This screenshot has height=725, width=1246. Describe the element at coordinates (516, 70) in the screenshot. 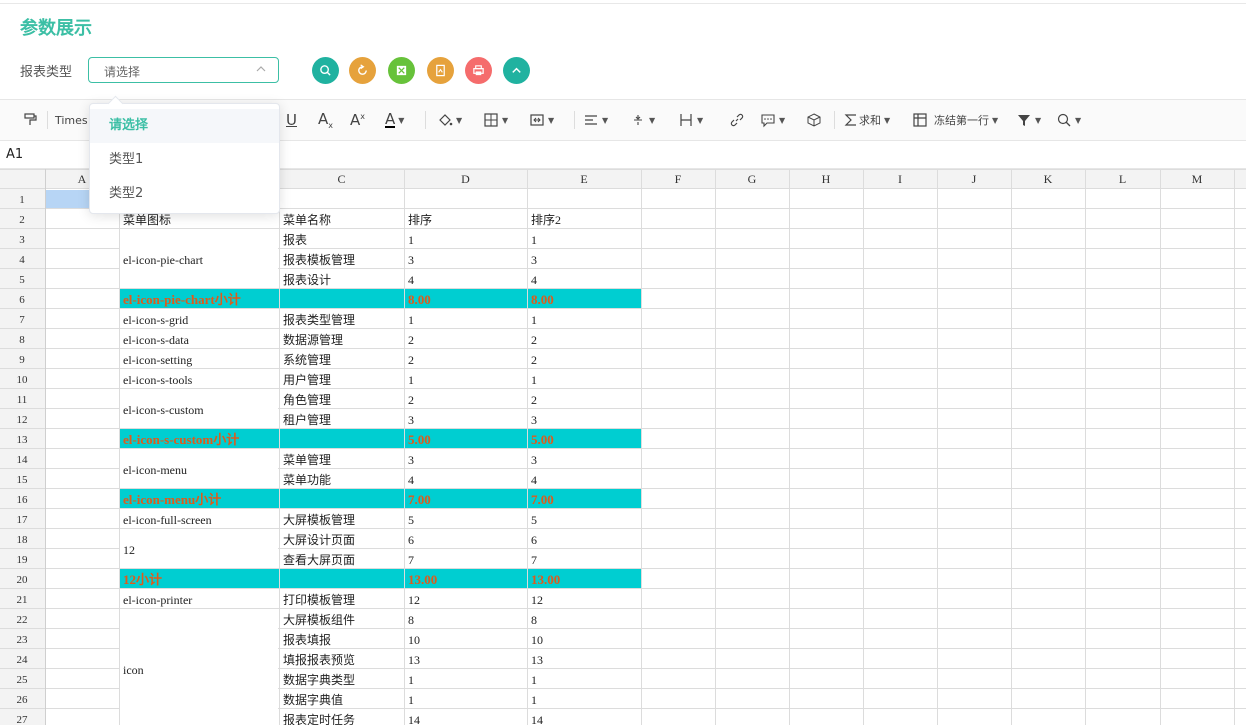

I see `collapse-button` at that location.